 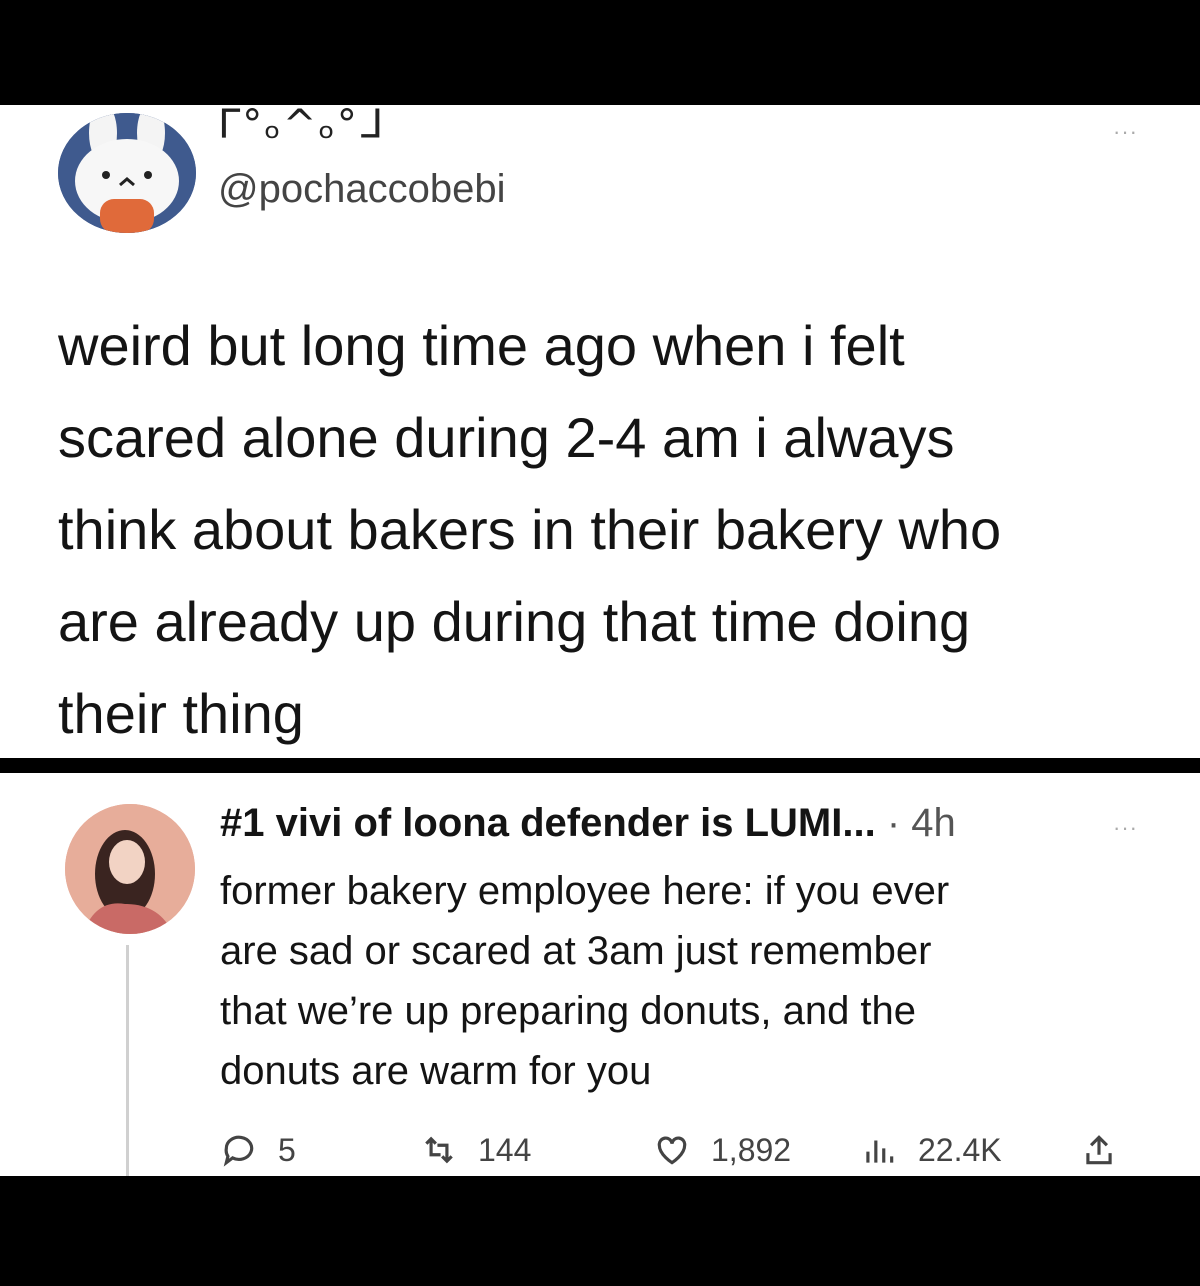 What do you see at coordinates (751, 1149) in the screenshot?
I see `like-count: 1,892` at bounding box center [751, 1149].